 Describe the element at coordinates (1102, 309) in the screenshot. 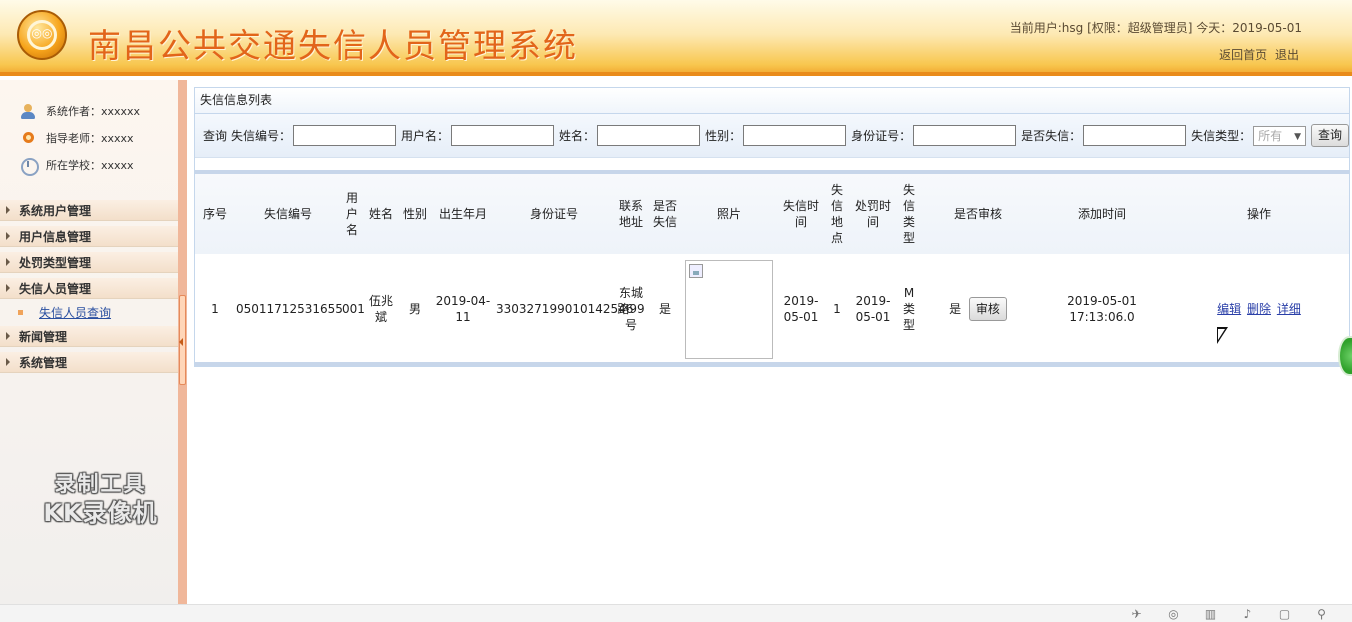

I see `cell-added-time: 2019-05-01 17:13:06.0` at that location.